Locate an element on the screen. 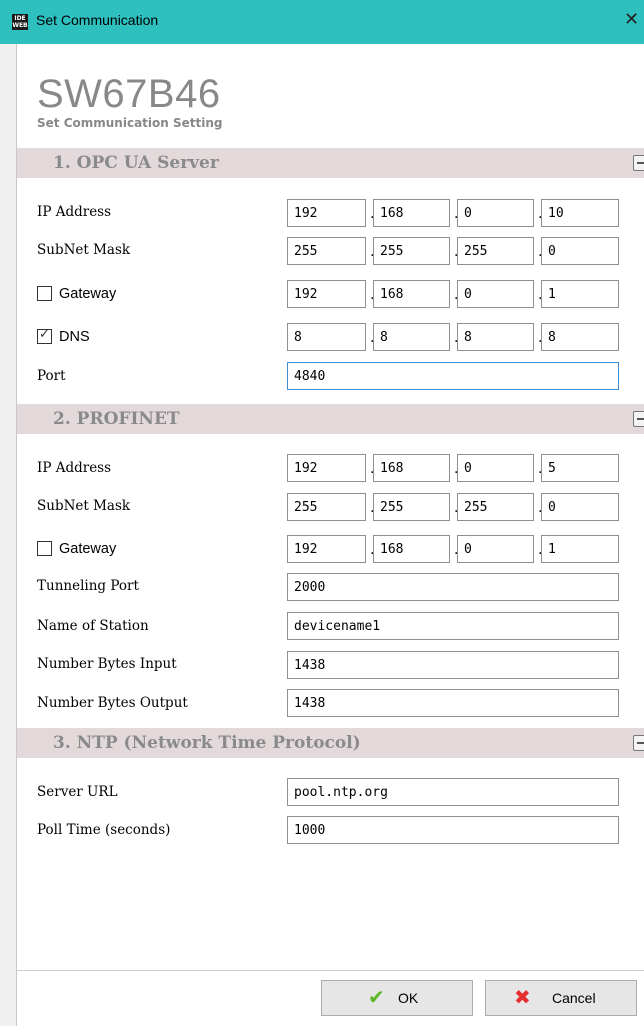  ip-octet-4: 5 is located at coordinates (580, 468).